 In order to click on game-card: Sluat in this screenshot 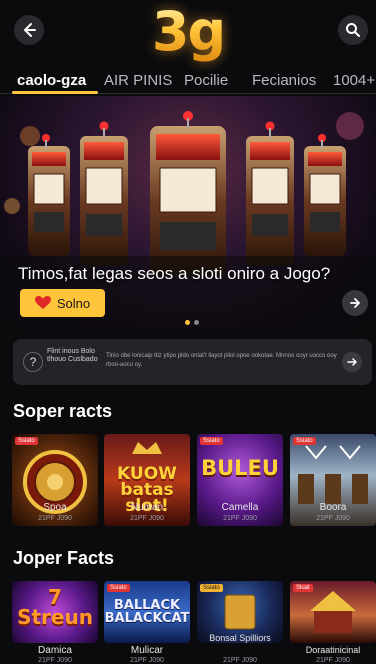, I will do `click(333, 612)`.